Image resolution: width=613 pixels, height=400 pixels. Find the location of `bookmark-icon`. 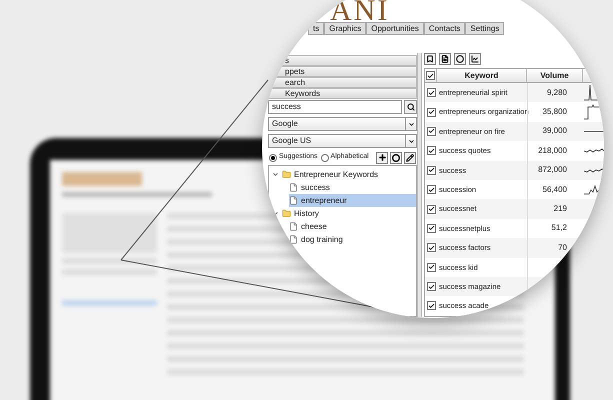

bookmark-icon is located at coordinates (430, 59).